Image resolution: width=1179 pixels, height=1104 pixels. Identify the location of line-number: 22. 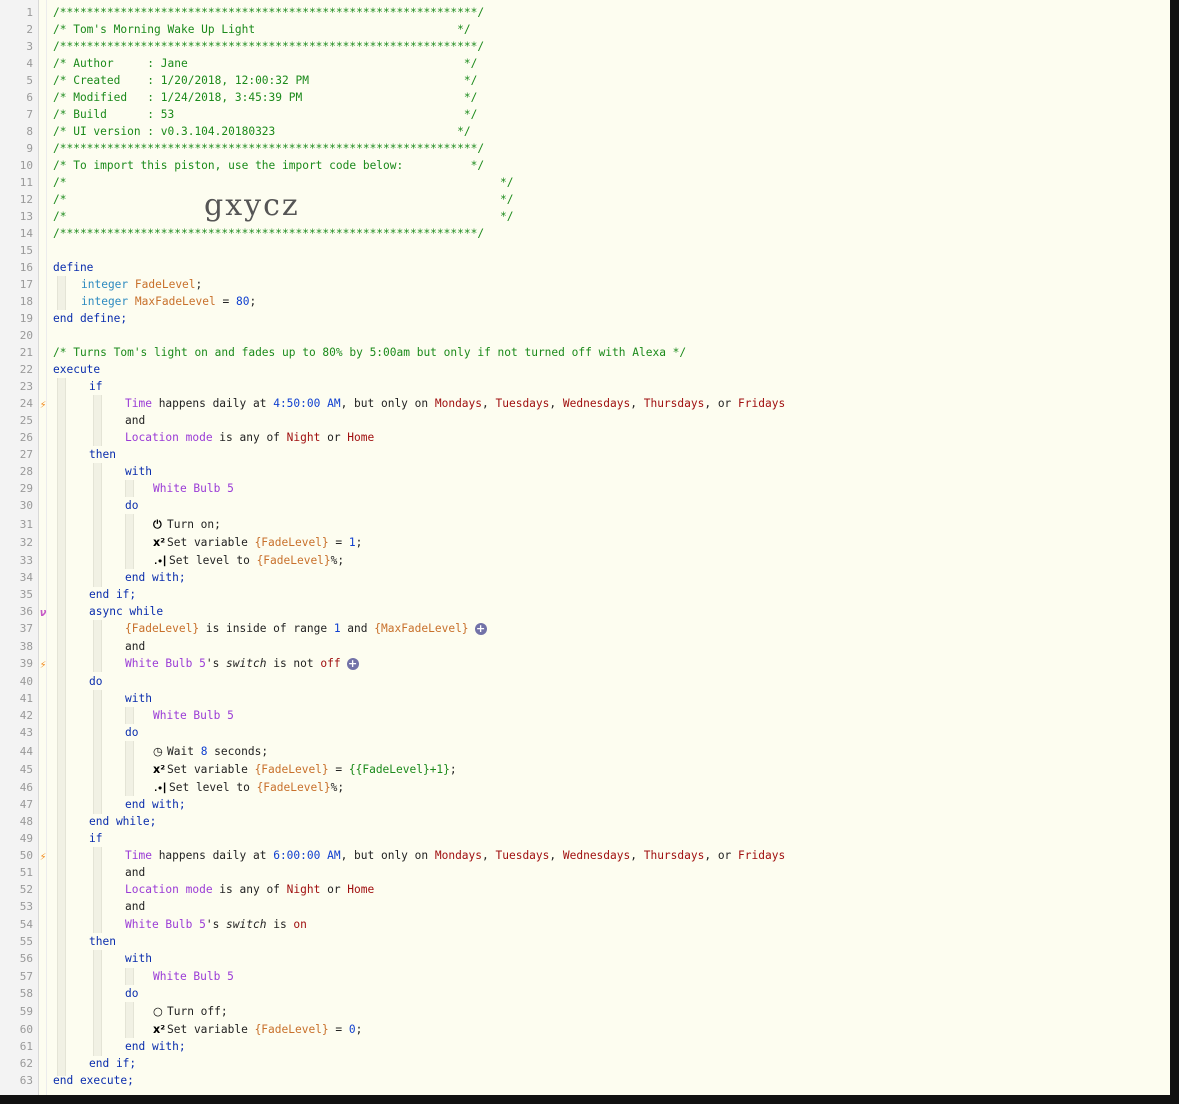
(26, 369).